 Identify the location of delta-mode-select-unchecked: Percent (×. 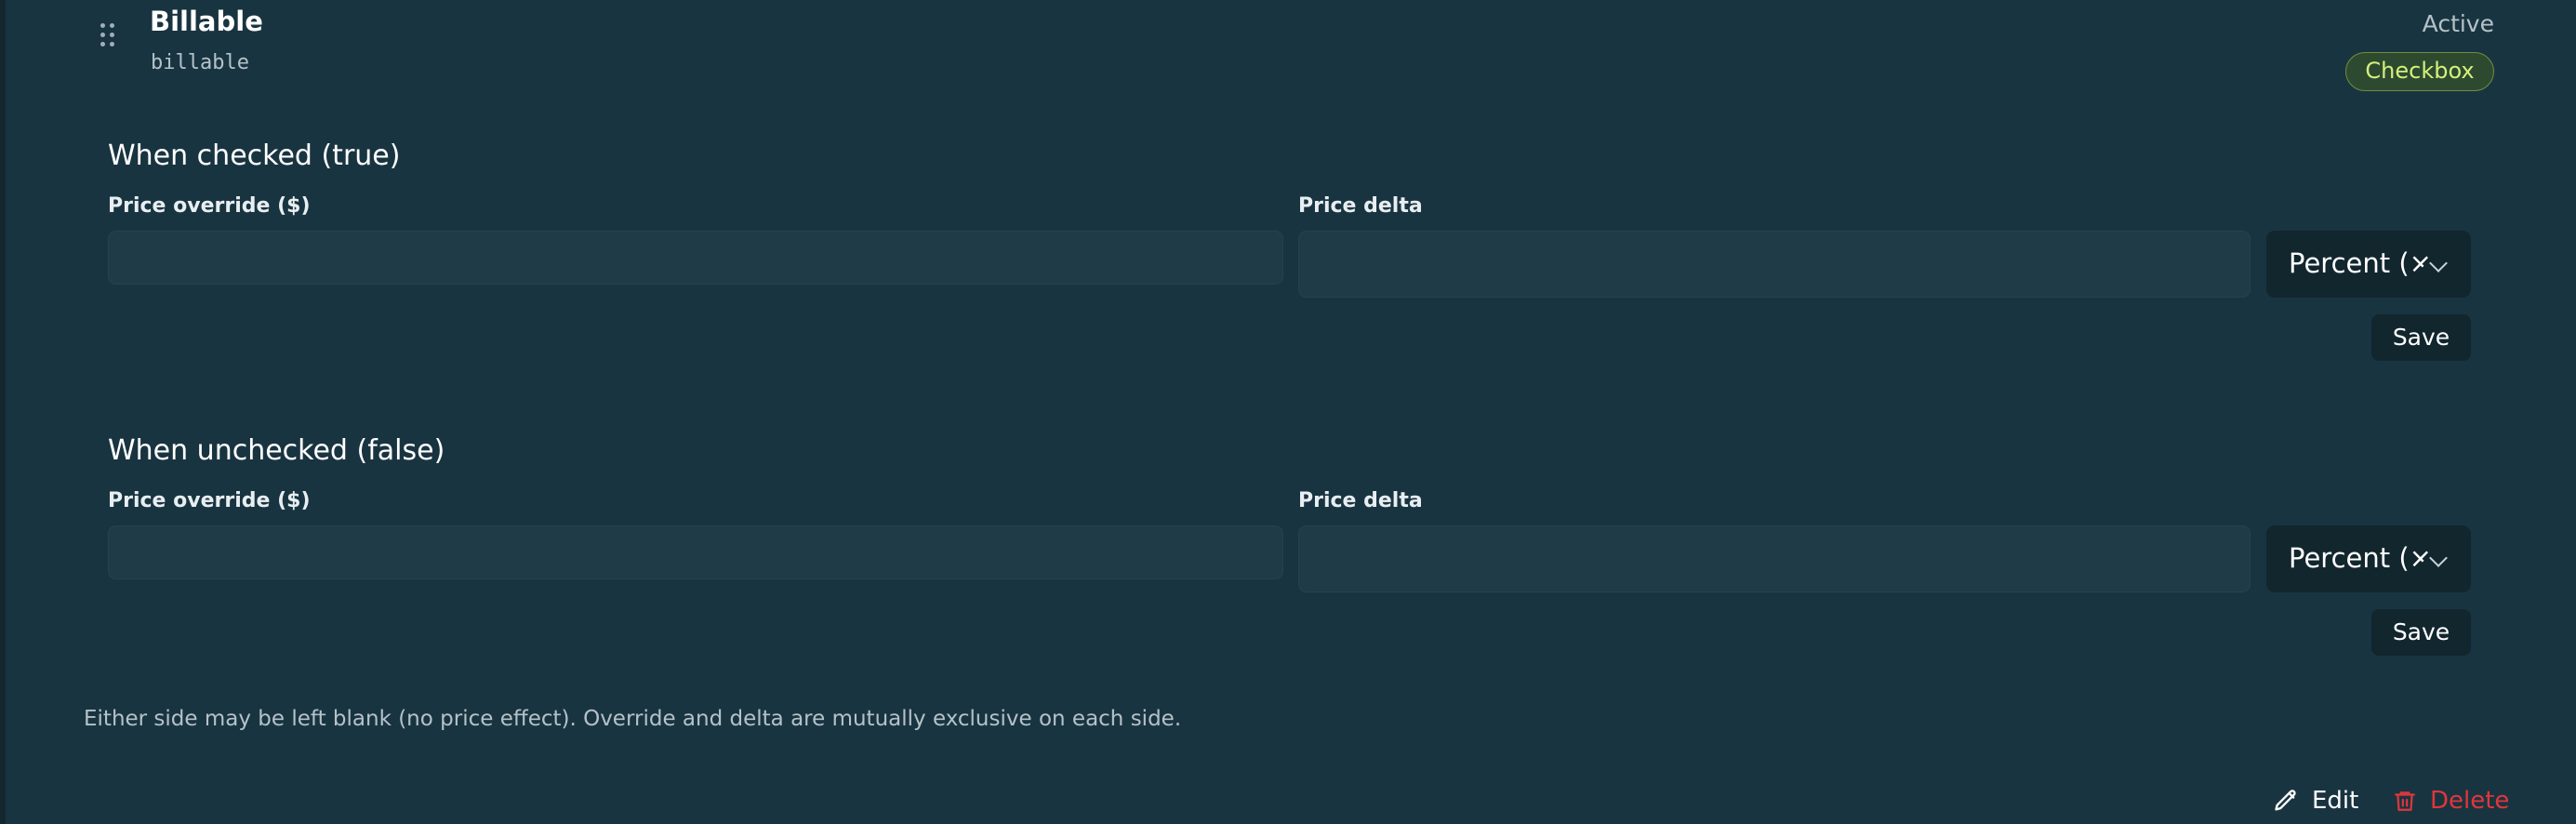
(2368, 558).